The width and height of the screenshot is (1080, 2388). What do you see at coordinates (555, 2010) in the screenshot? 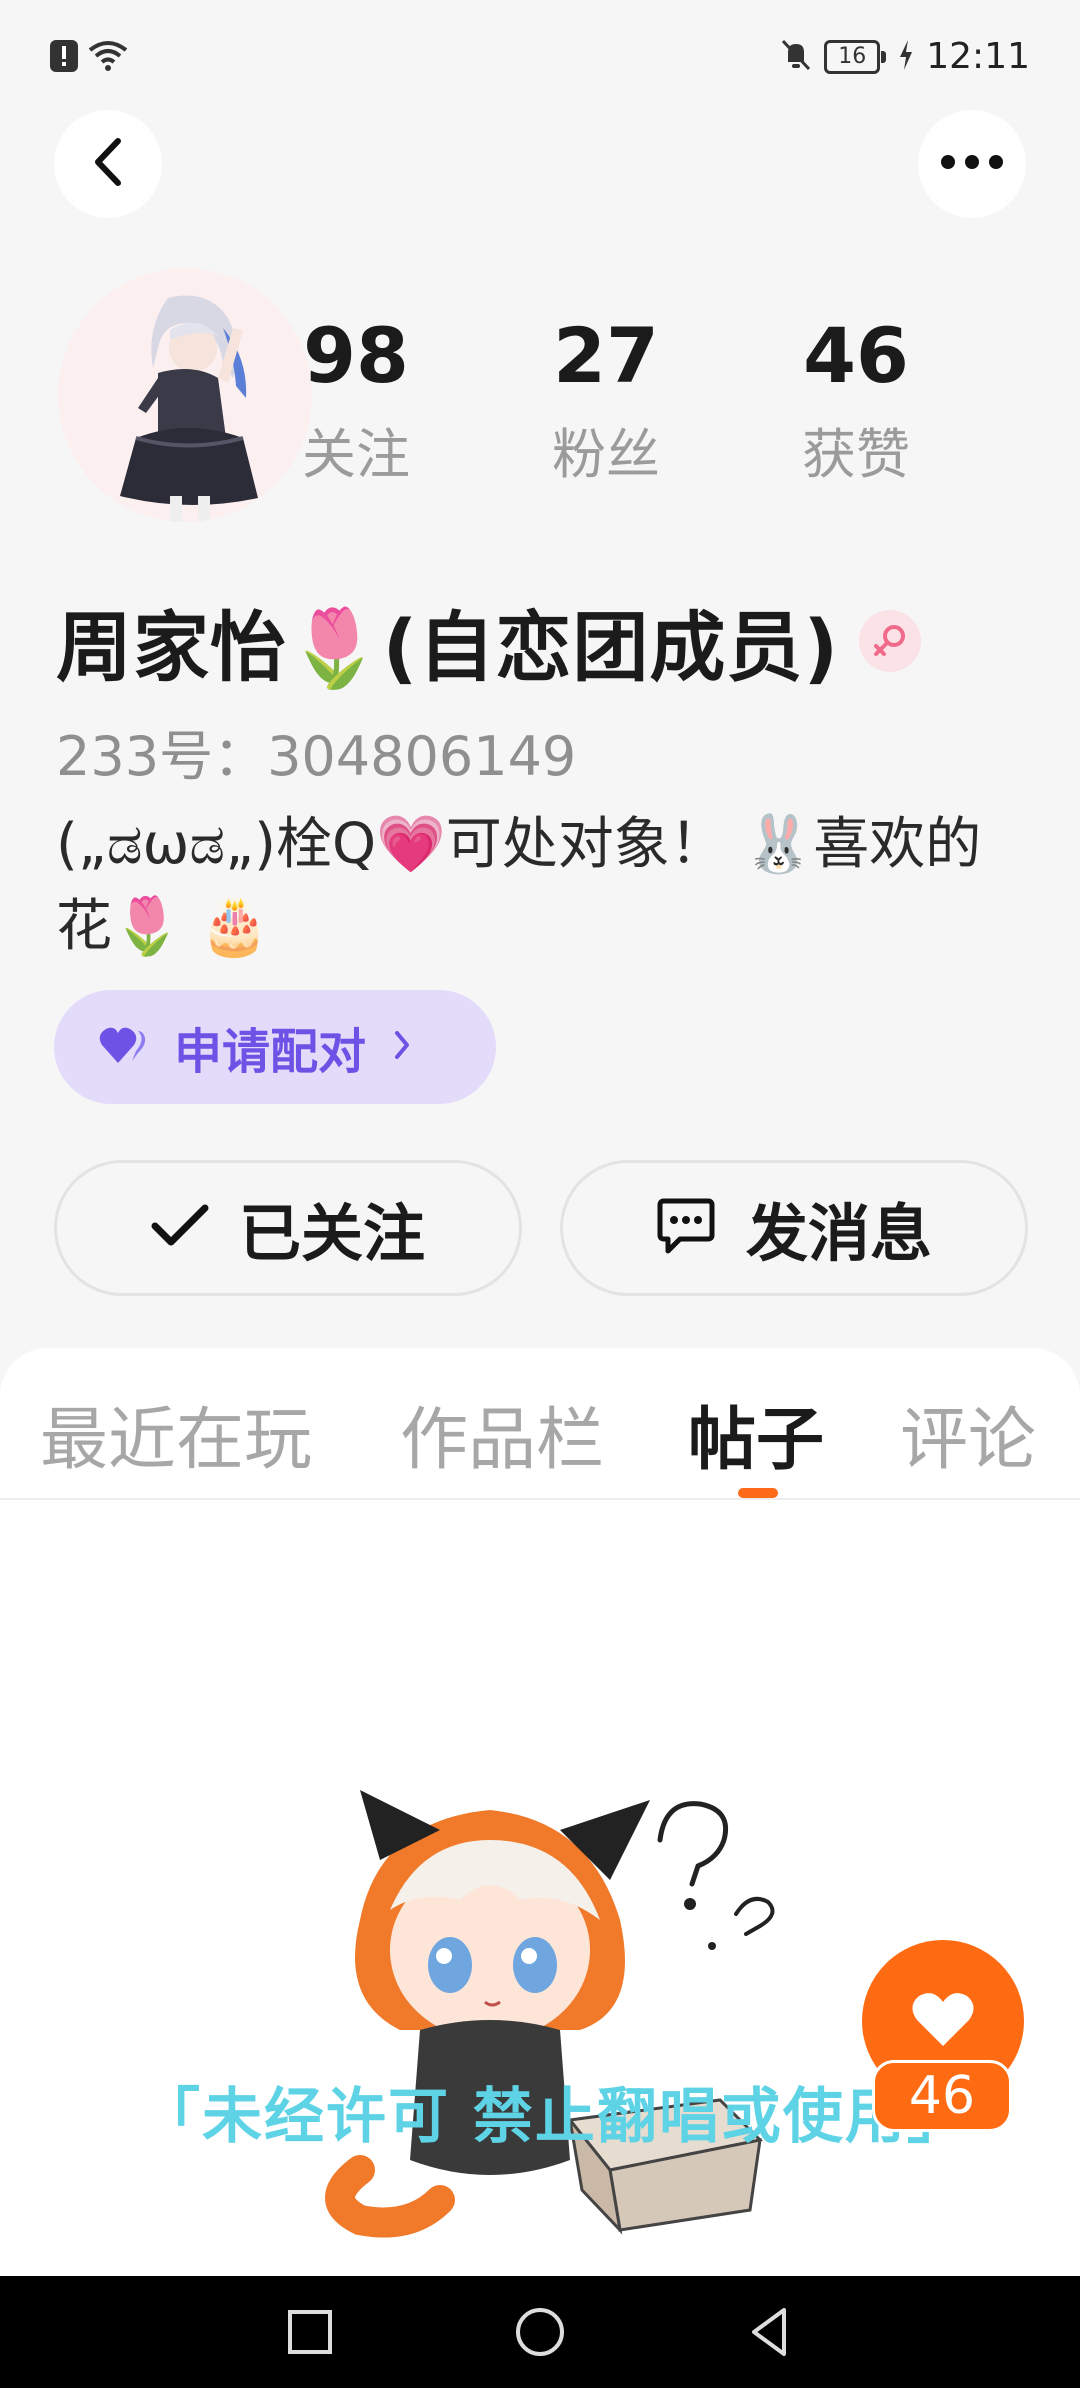
I see `empty-state-illustration` at bounding box center [555, 2010].